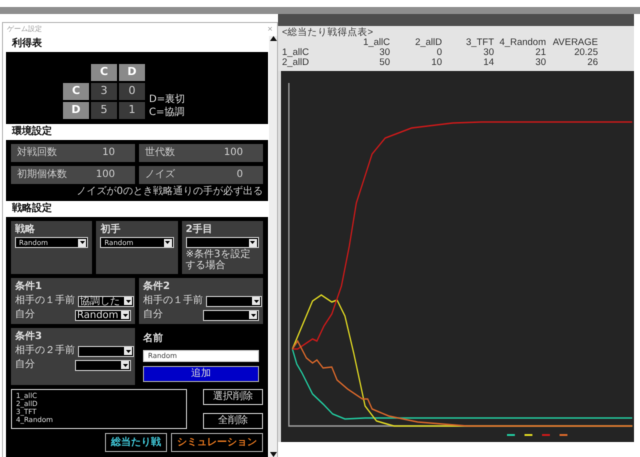 Image resolution: width=640 pixels, height=457 pixels. Describe the element at coordinates (157, 287) in the screenshot. I see `condition-label: 条件2` at that location.